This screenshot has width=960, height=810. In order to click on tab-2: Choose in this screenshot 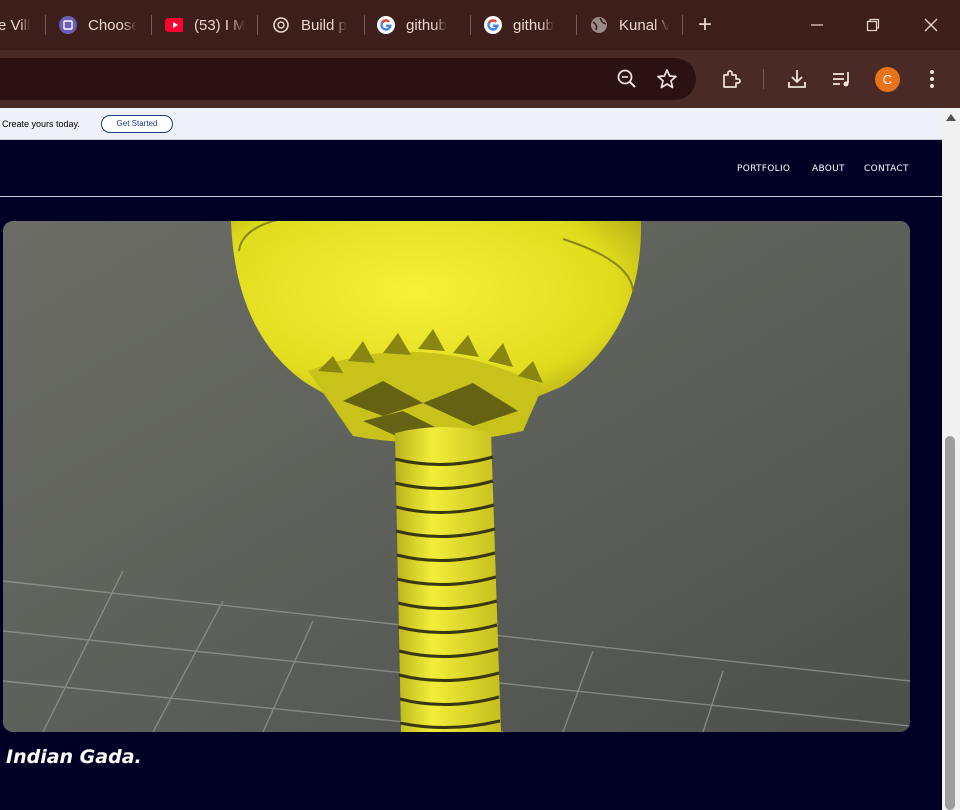, I will do `click(98, 25)`.